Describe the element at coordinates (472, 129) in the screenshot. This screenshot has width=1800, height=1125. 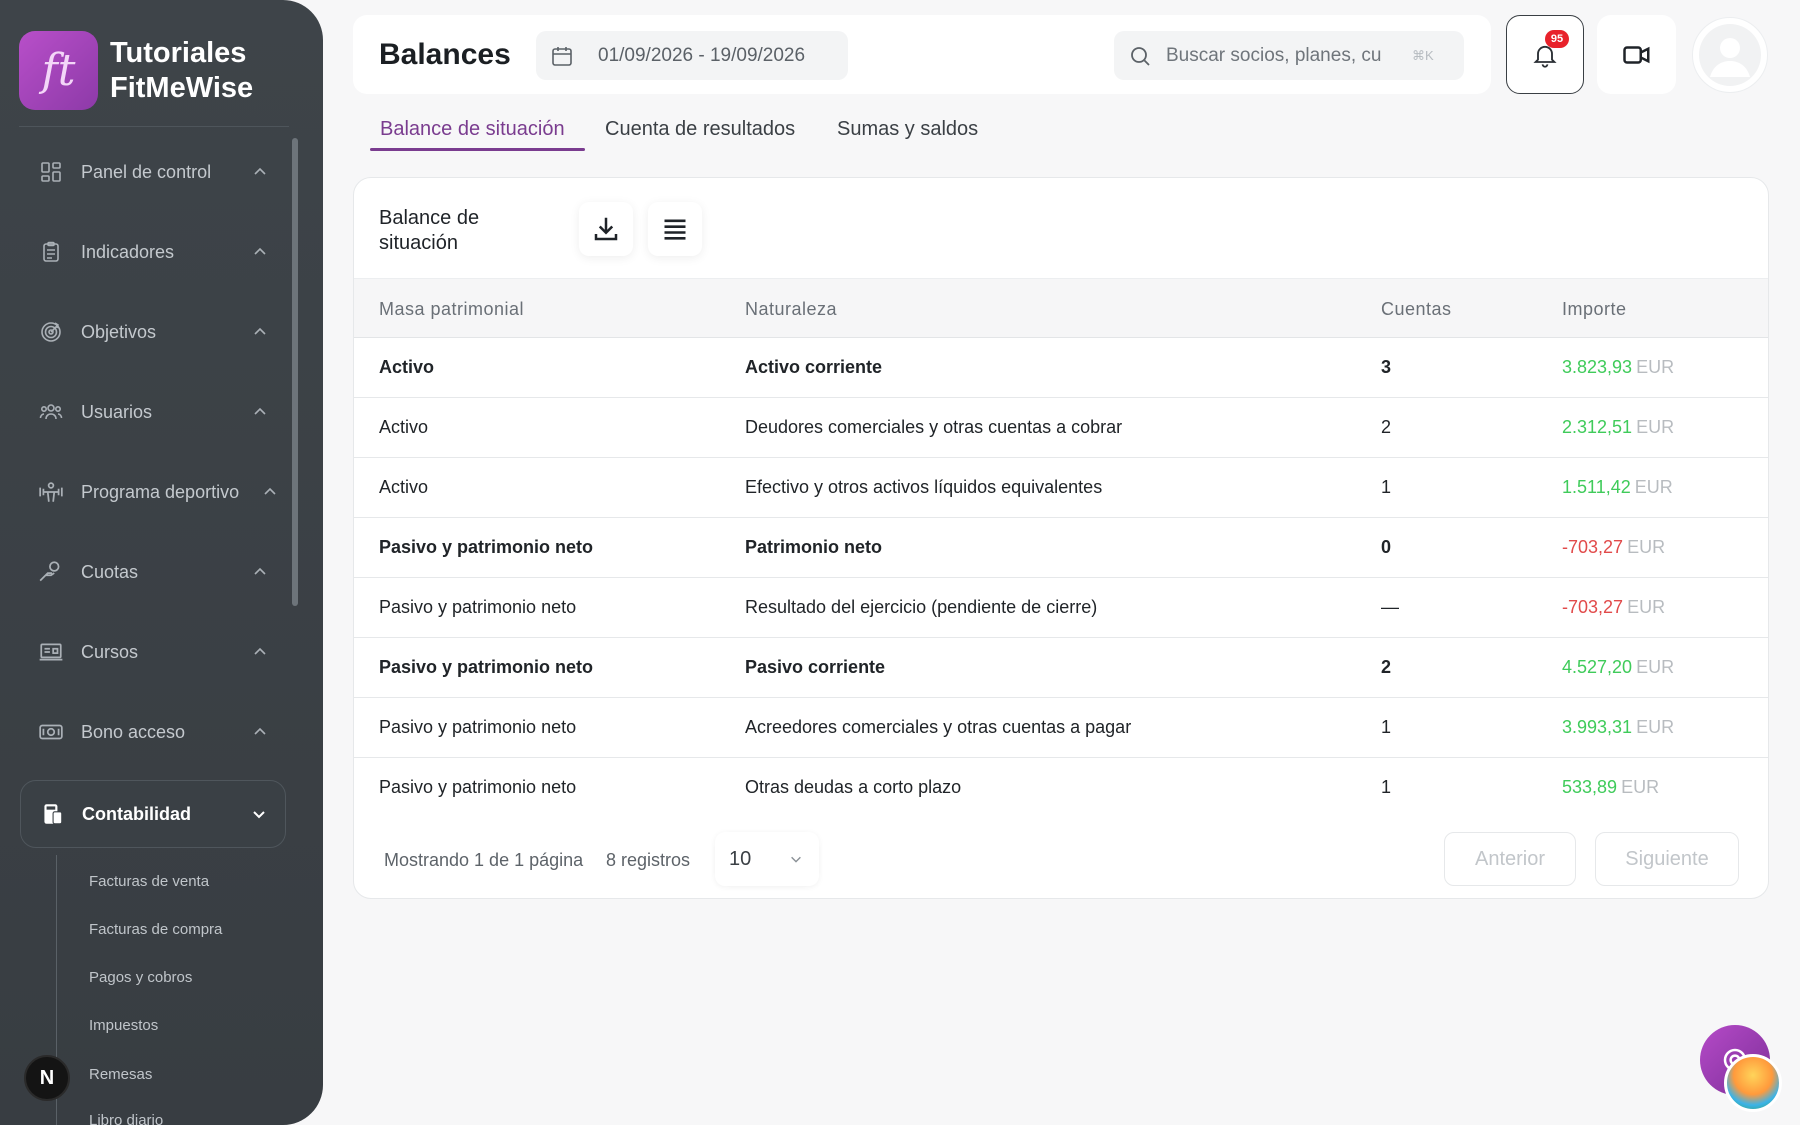
I see `tab-balance-de-situacion: Balance de situación` at that location.